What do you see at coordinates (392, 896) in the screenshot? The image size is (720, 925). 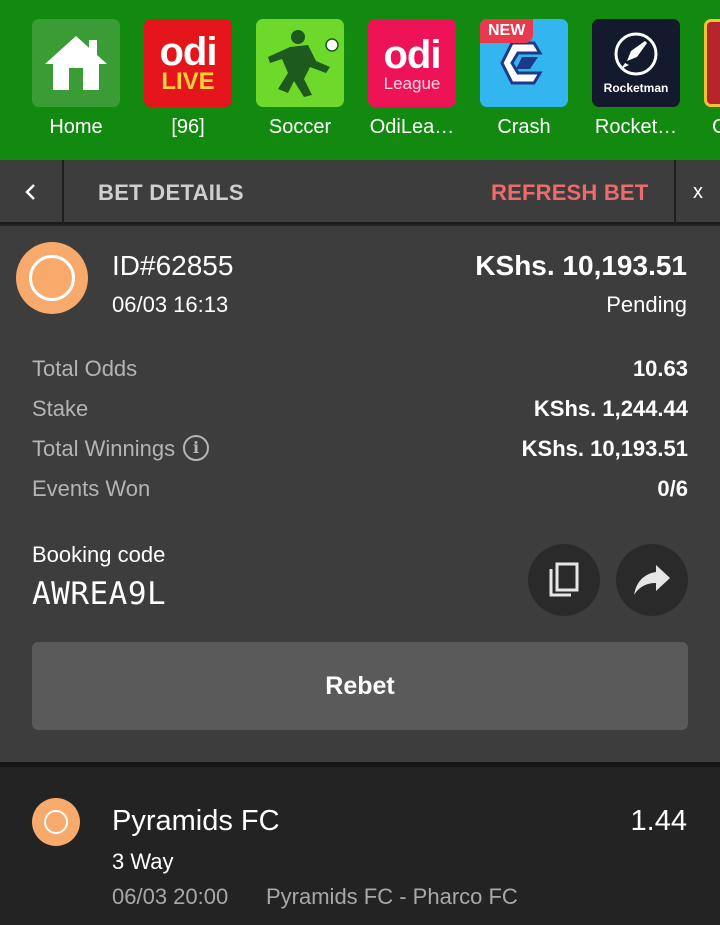 I see `event-match: Pyramids FC - Pharco FC` at bounding box center [392, 896].